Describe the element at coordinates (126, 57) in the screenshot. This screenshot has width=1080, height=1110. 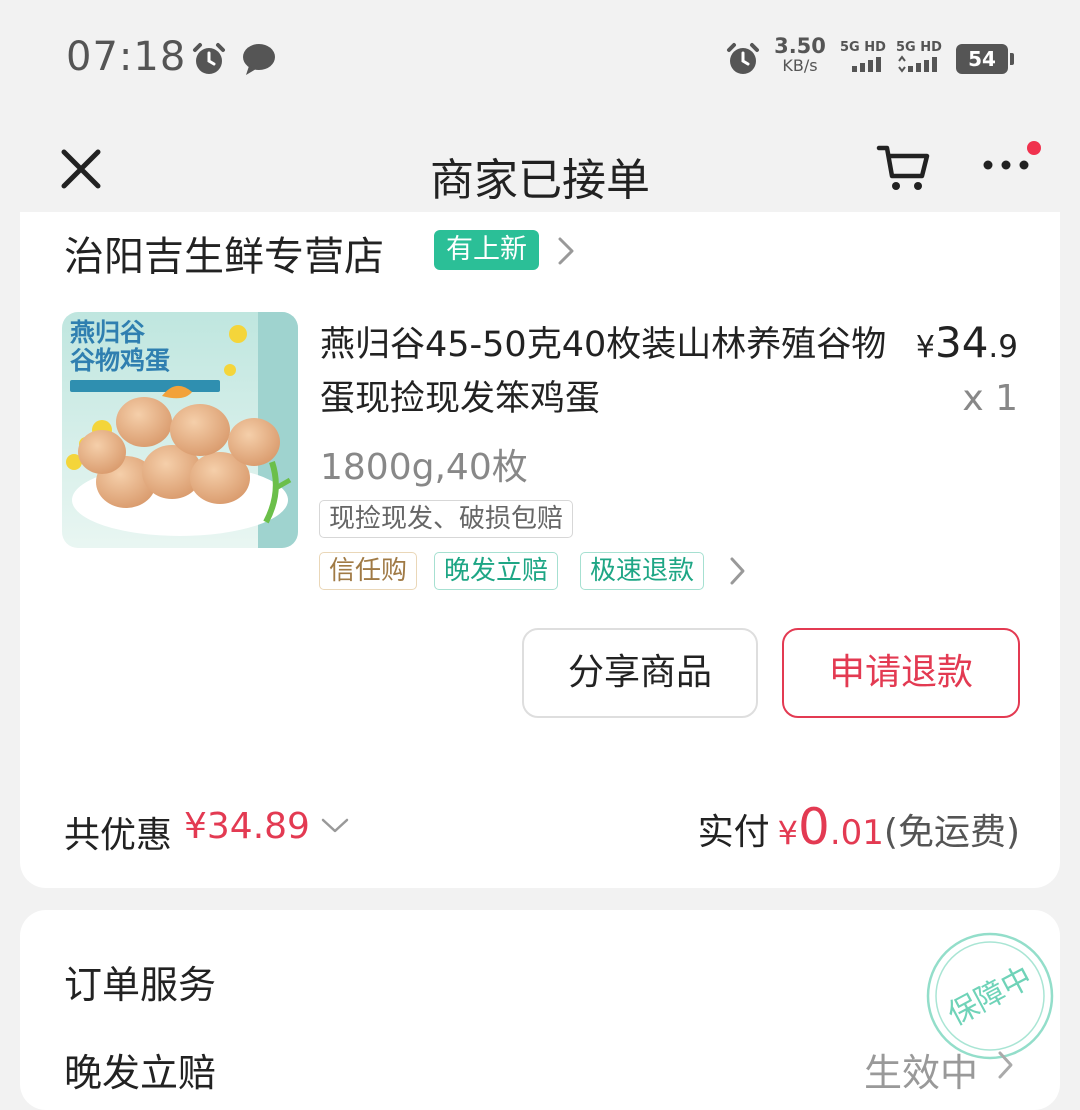
I see `status-time: 07:18` at that location.